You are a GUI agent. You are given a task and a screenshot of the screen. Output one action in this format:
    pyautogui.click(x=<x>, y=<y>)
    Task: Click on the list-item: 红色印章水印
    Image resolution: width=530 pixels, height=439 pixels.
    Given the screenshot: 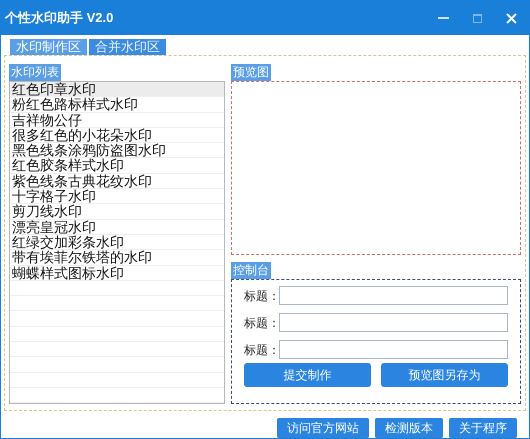 What is the action you would take?
    pyautogui.click(x=117, y=90)
    